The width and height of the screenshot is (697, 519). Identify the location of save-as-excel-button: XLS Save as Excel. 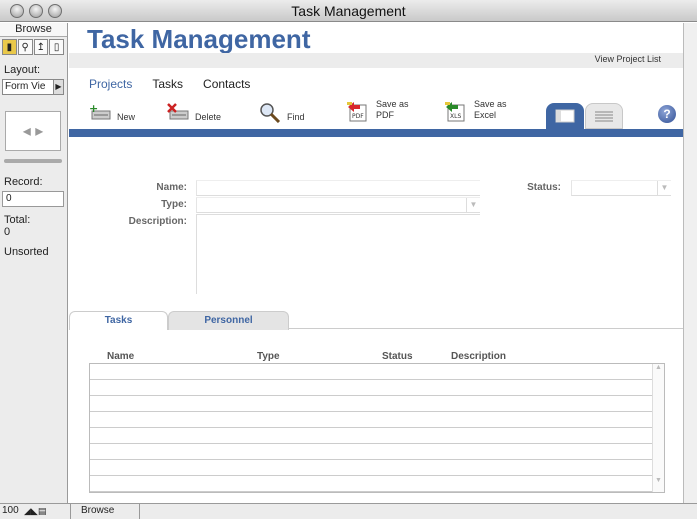
(475, 110).